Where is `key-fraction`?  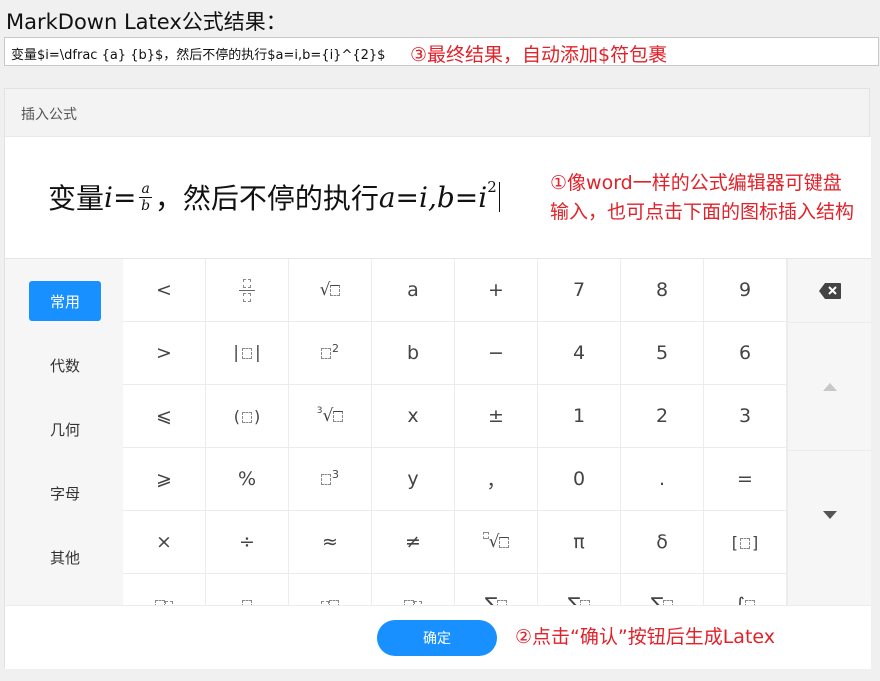 key-fraction is located at coordinates (247, 290).